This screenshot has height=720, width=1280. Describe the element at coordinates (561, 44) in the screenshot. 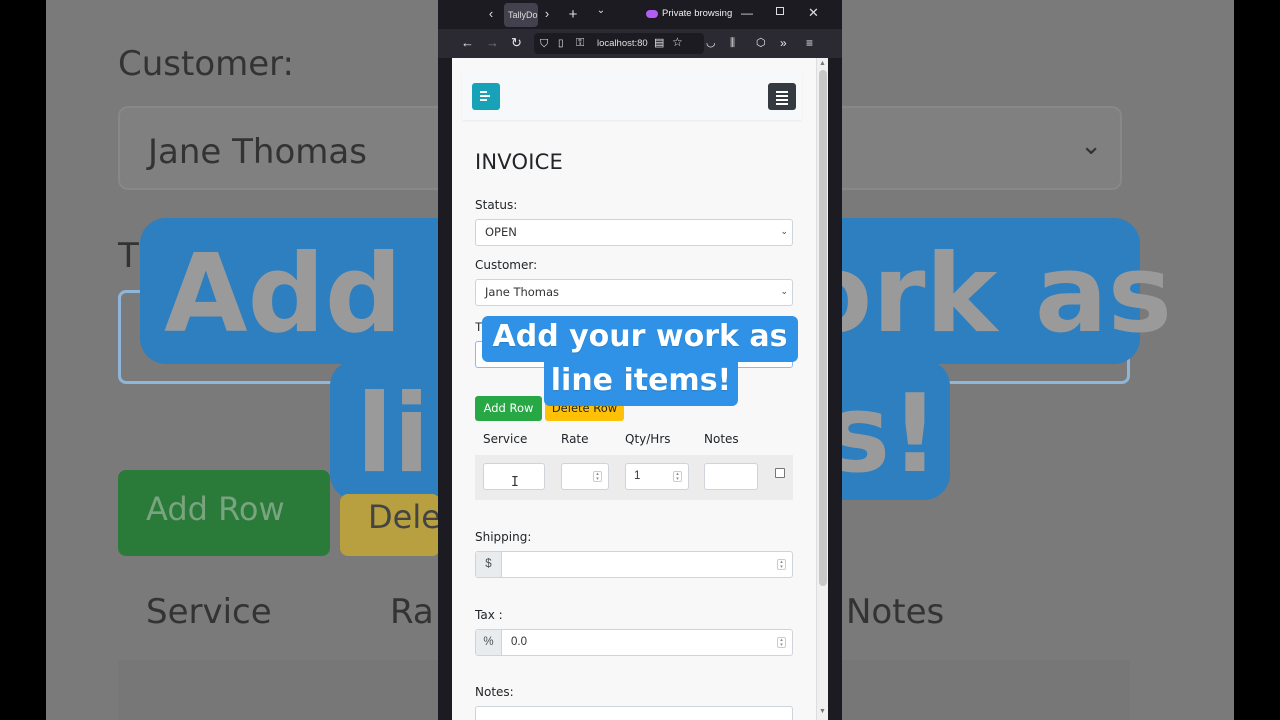

I see `page-icon: ▯` at that location.